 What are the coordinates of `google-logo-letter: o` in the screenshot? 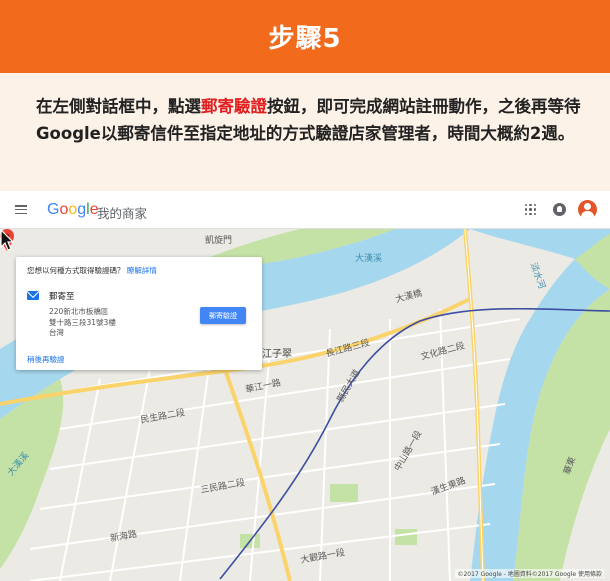 It's located at (73, 209).